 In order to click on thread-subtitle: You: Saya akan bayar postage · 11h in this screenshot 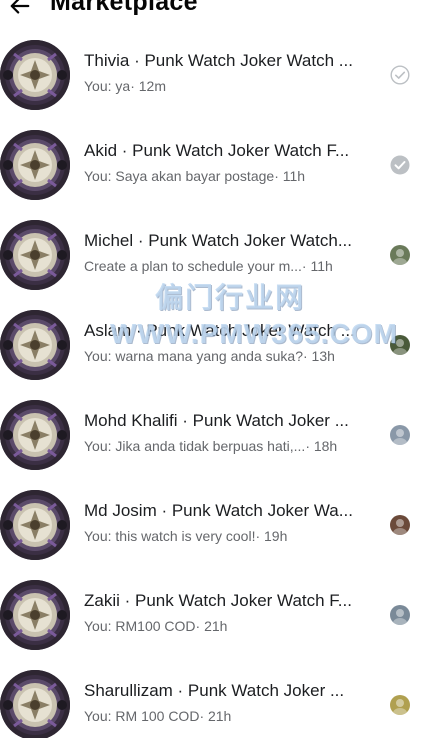, I will do `click(230, 176)`.